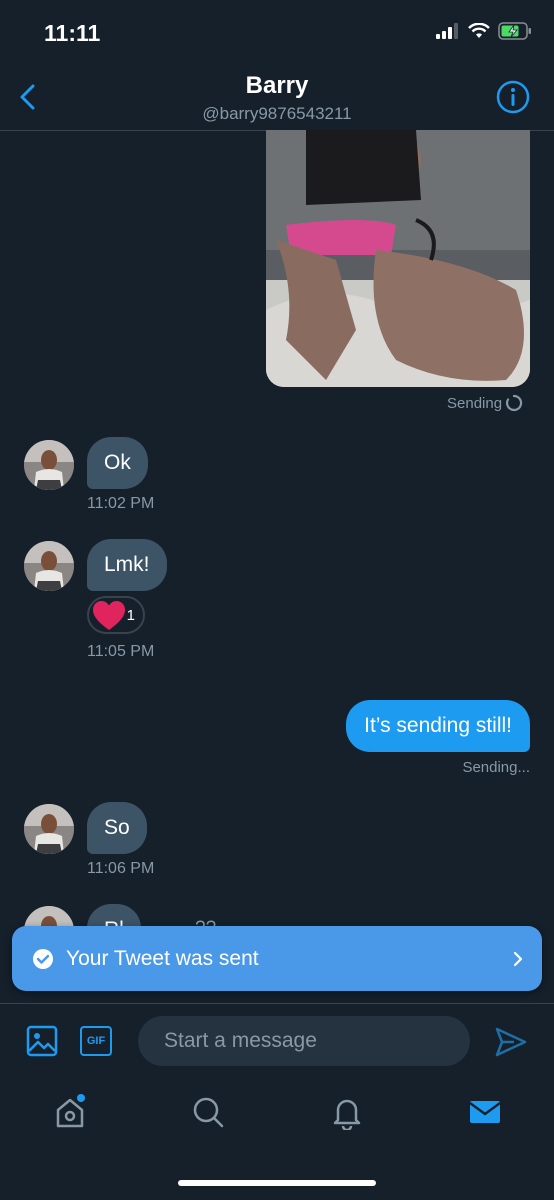  I want to click on conversation-title: Barry, so click(277, 85).